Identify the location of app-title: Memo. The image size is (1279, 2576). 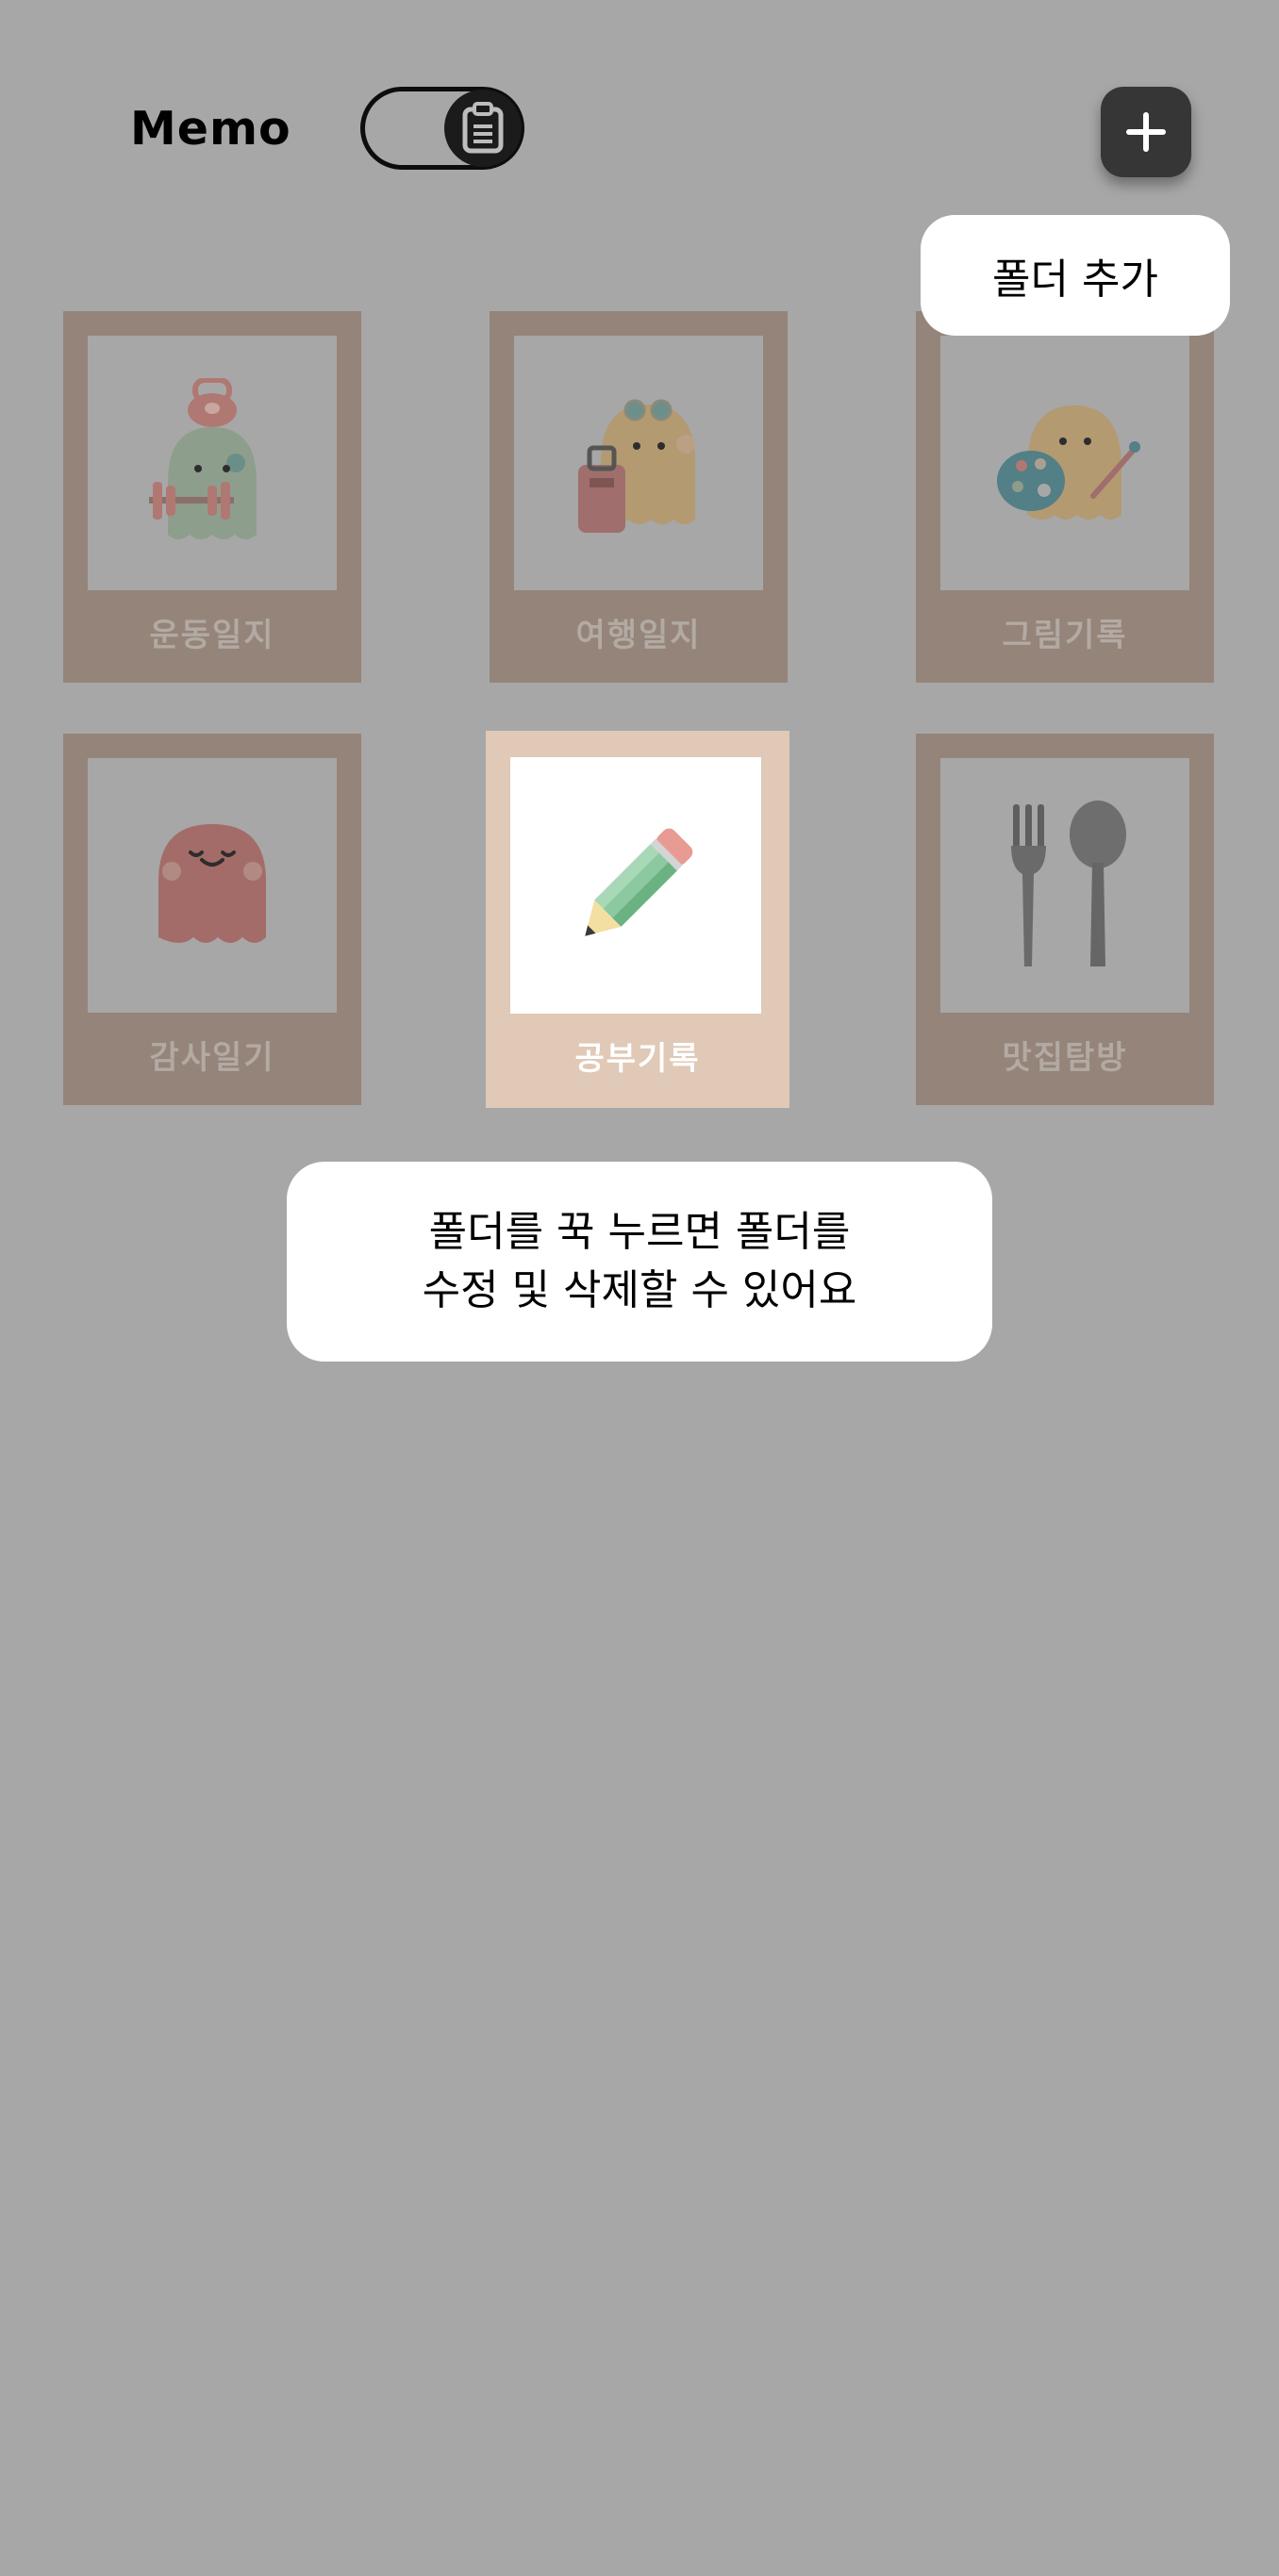
(211, 129).